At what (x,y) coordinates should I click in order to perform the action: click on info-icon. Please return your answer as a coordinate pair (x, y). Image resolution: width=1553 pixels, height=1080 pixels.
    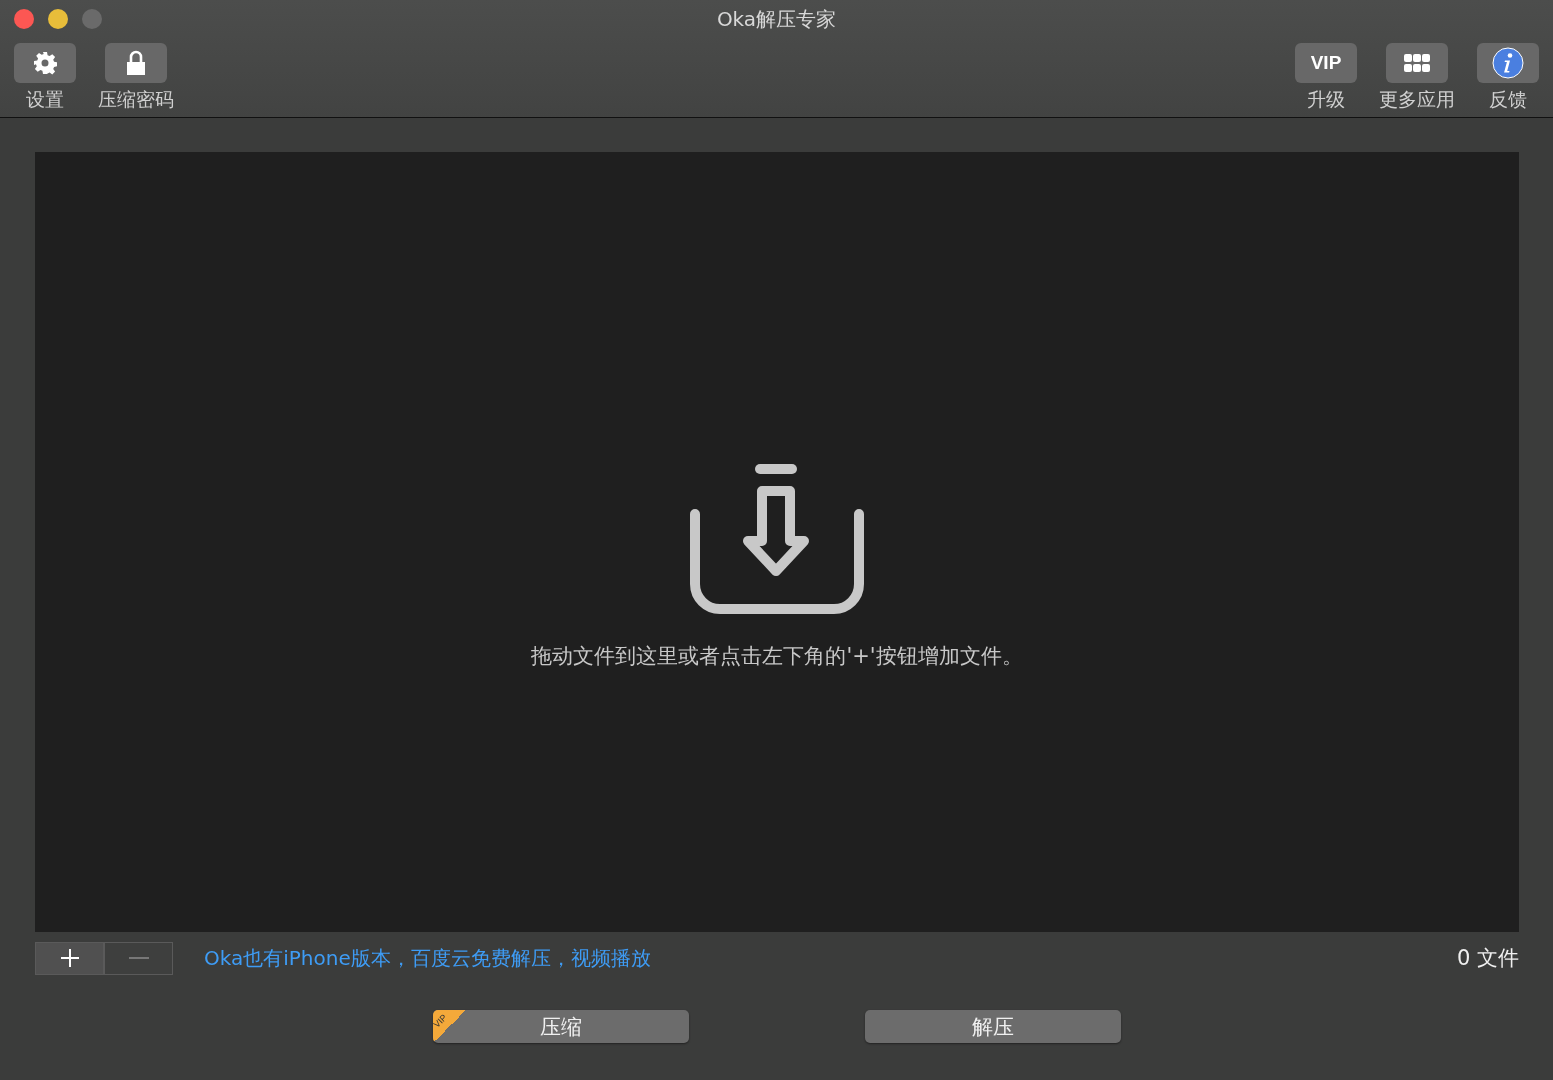
    Looking at the image, I should click on (1508, 63).